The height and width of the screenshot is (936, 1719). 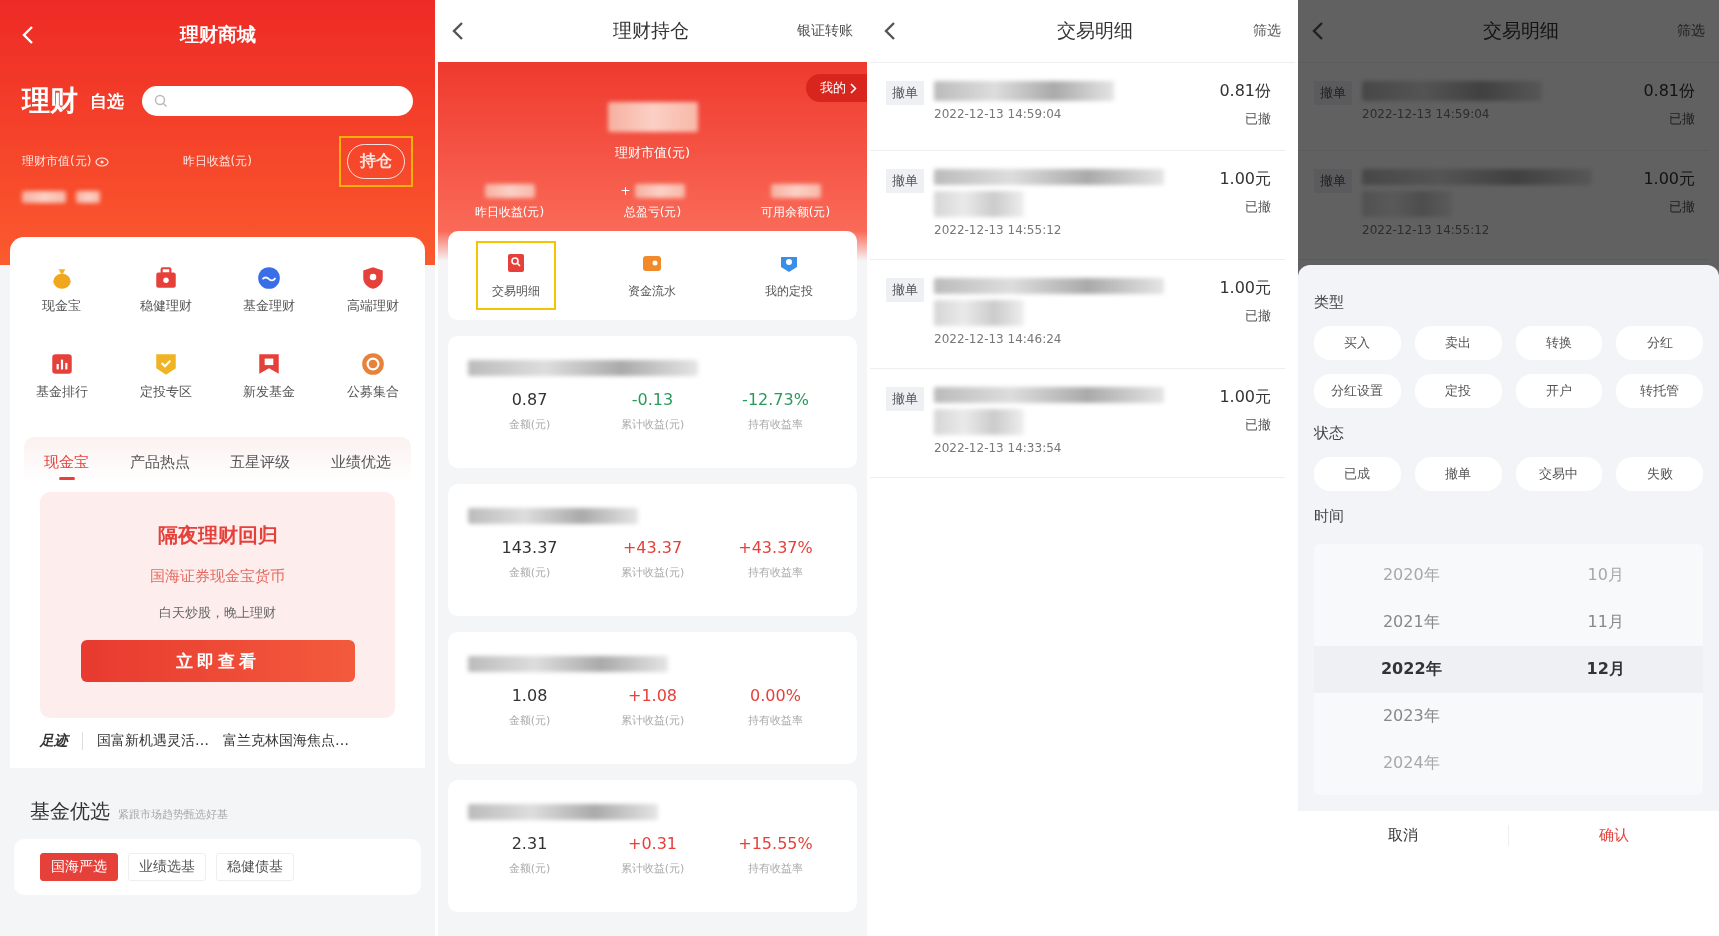 I want to click on shortcut-item: 定投专区, so click(x=165, y=376).